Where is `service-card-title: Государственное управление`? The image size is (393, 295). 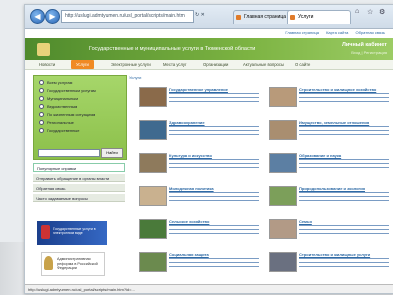 service-card-title: Государственное управление is located at coordinates (198, 89).